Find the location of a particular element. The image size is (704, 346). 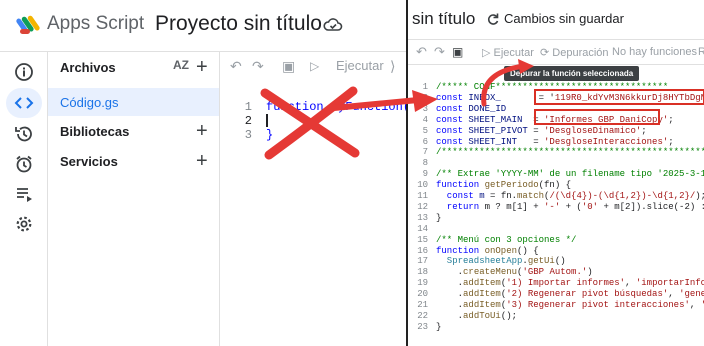

history-icon is located at coordinates (24, 134).